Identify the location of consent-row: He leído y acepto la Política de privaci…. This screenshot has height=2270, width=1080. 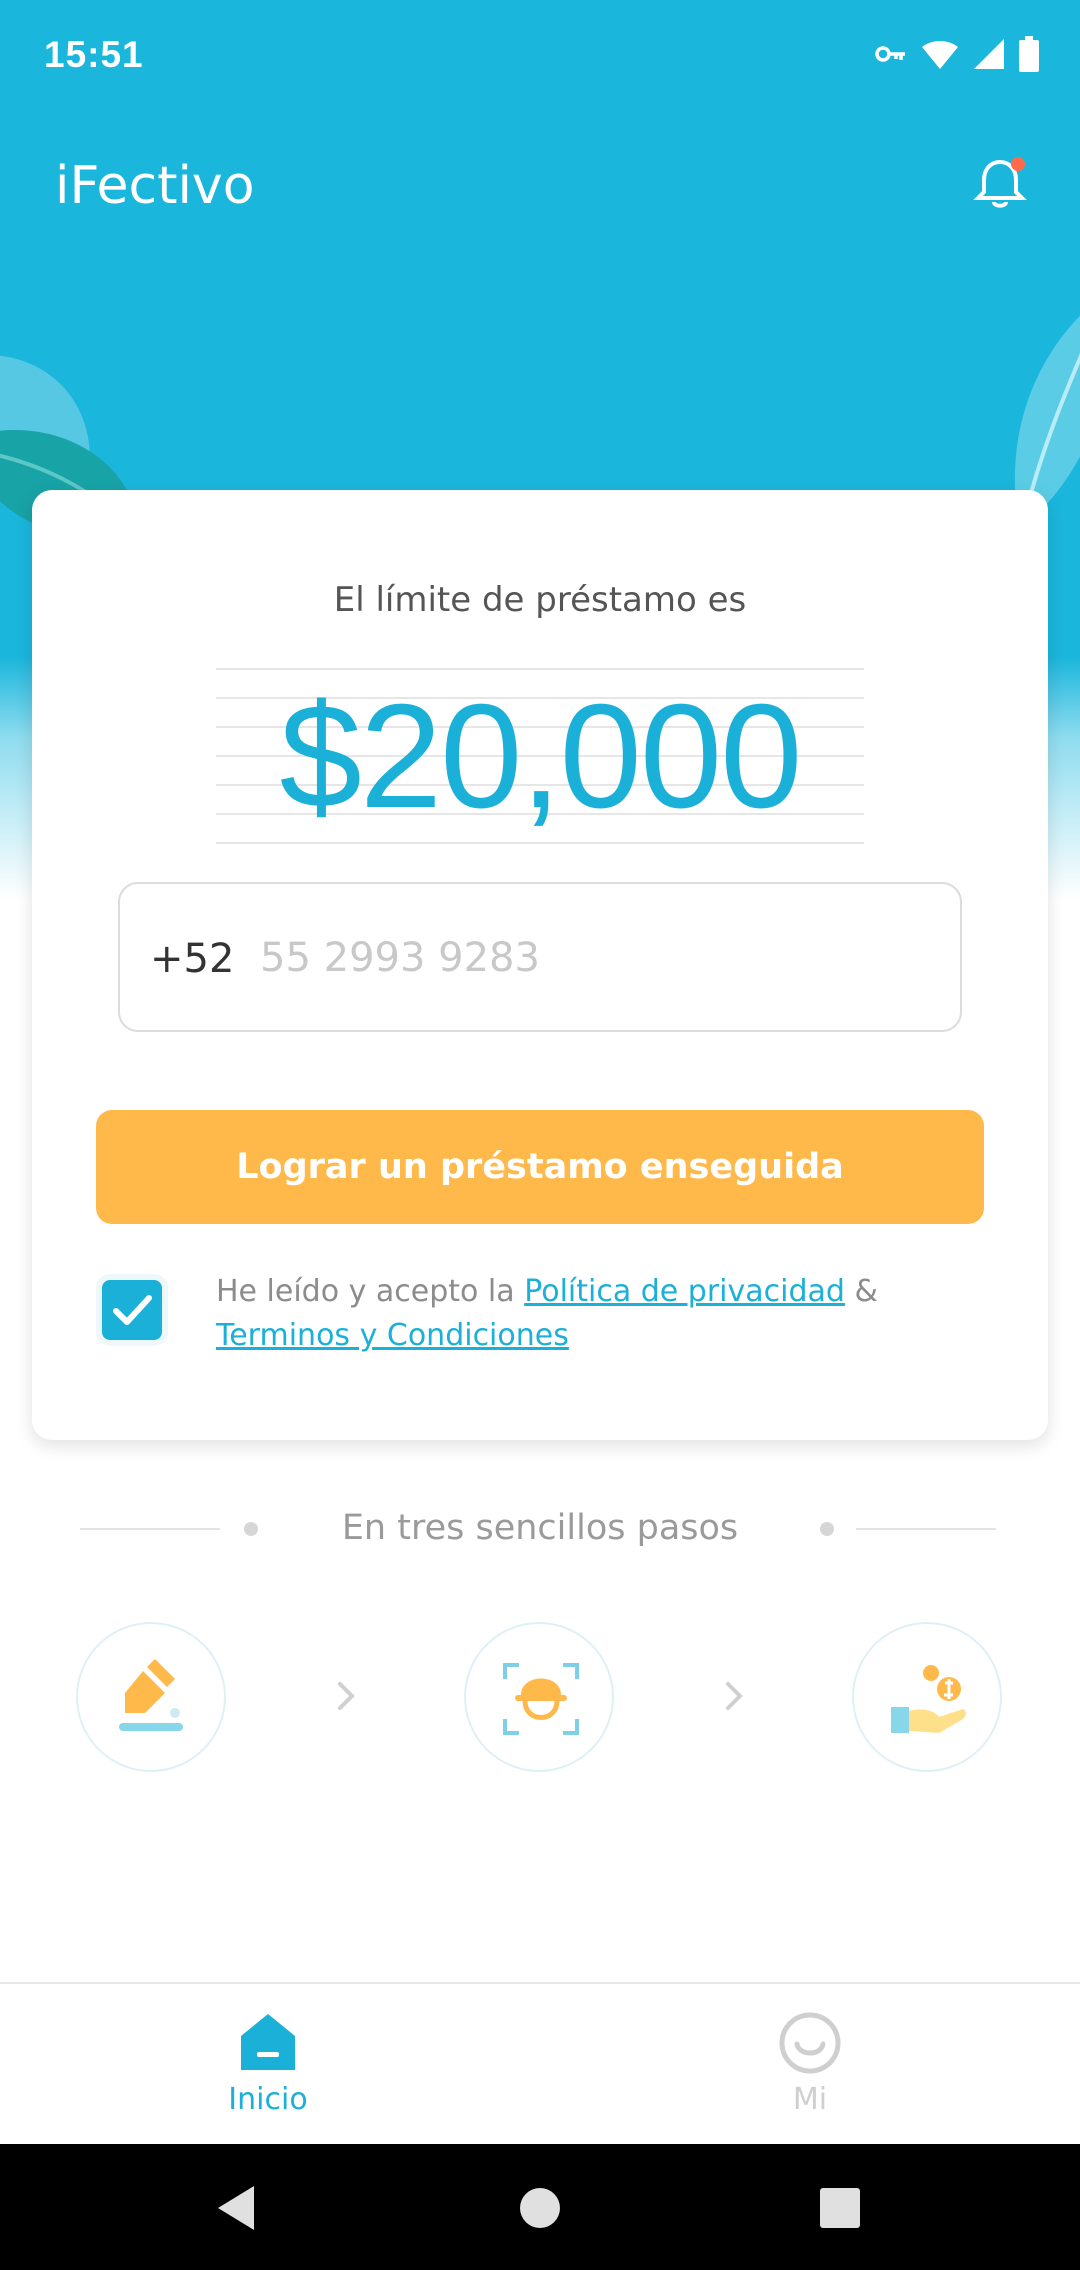
(552, 1320).